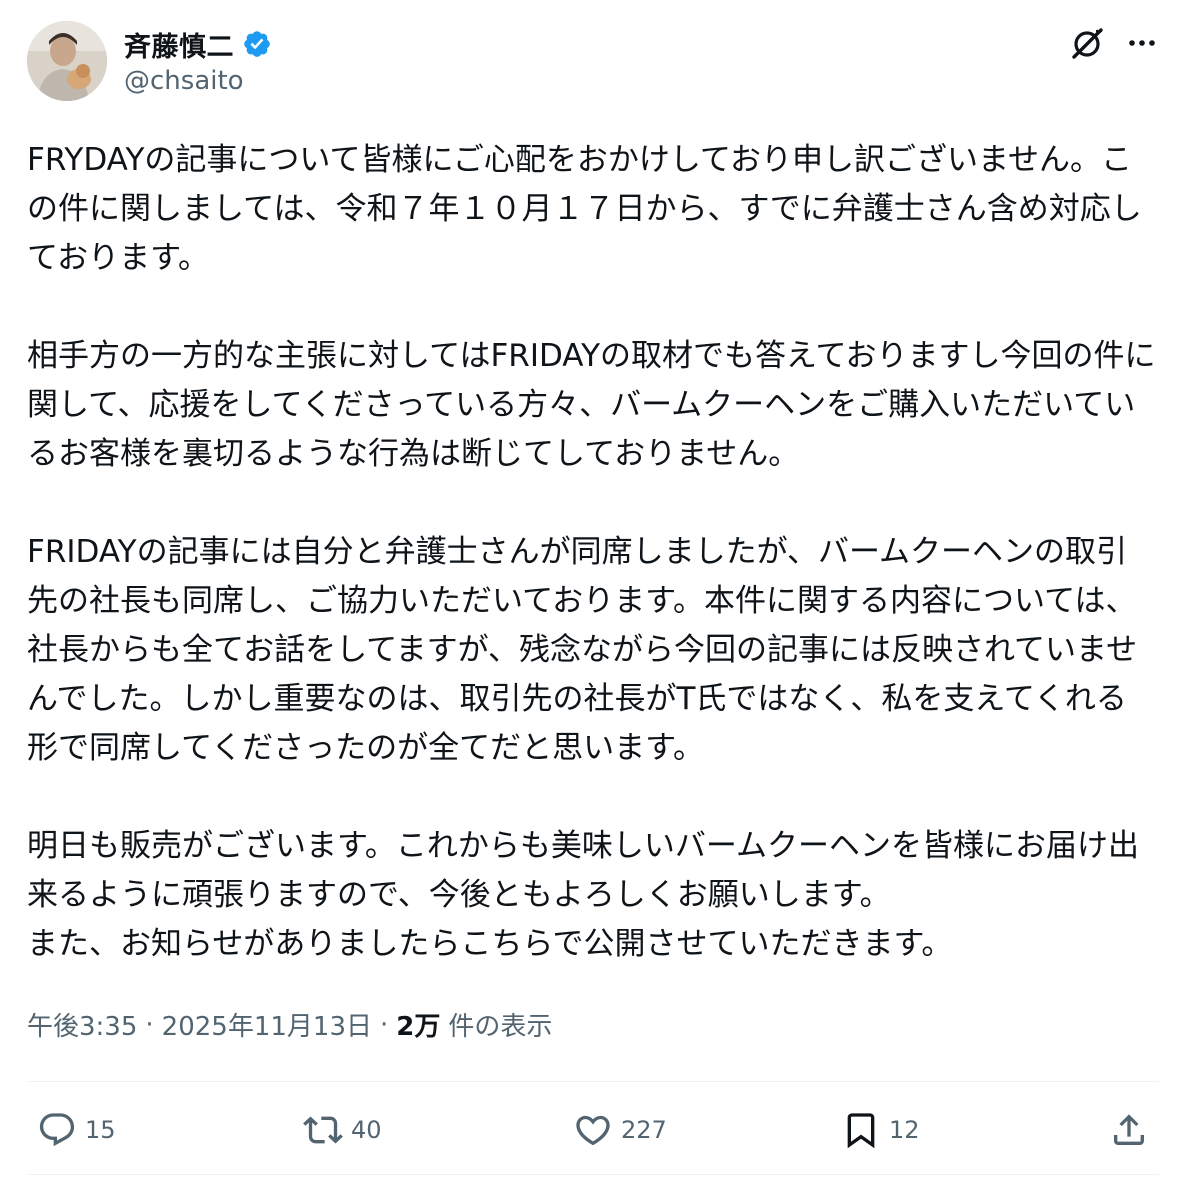 The height and width of the screenshot is (1181, 1179). What do you see at coordinates (644, 1130) in the screenshot?
I see `like-count: 227` at bounding box center [644, 1130].